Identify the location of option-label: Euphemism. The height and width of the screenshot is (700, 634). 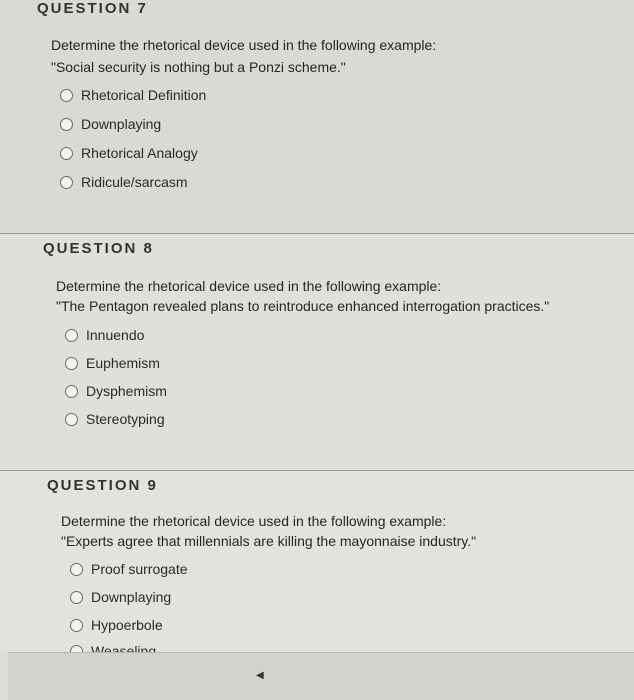
(123, 363).